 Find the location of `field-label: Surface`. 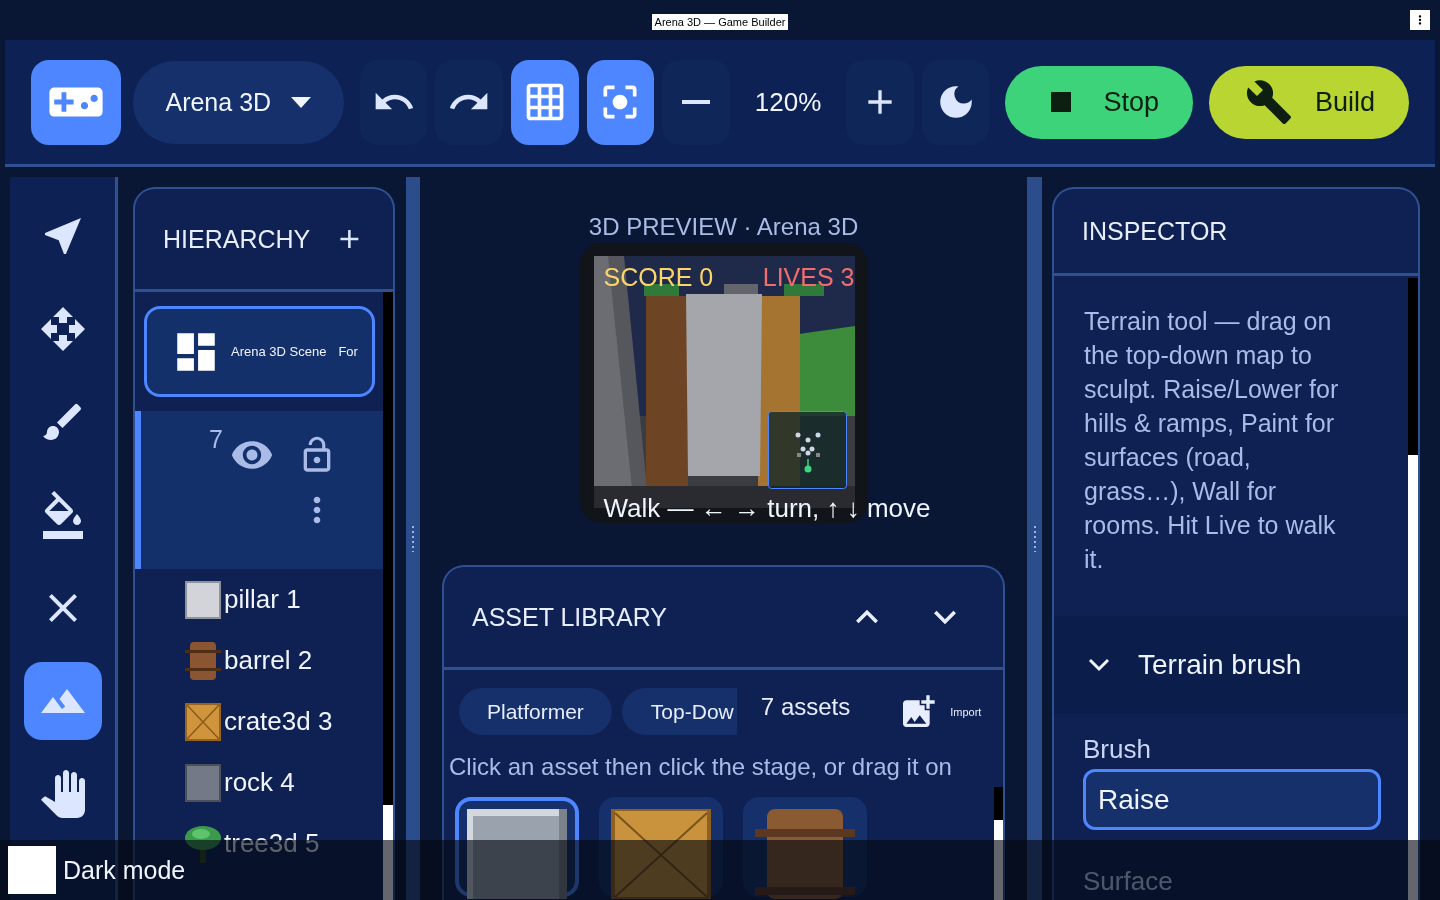

field-label: Surface is located at coordinates (1128, 881).